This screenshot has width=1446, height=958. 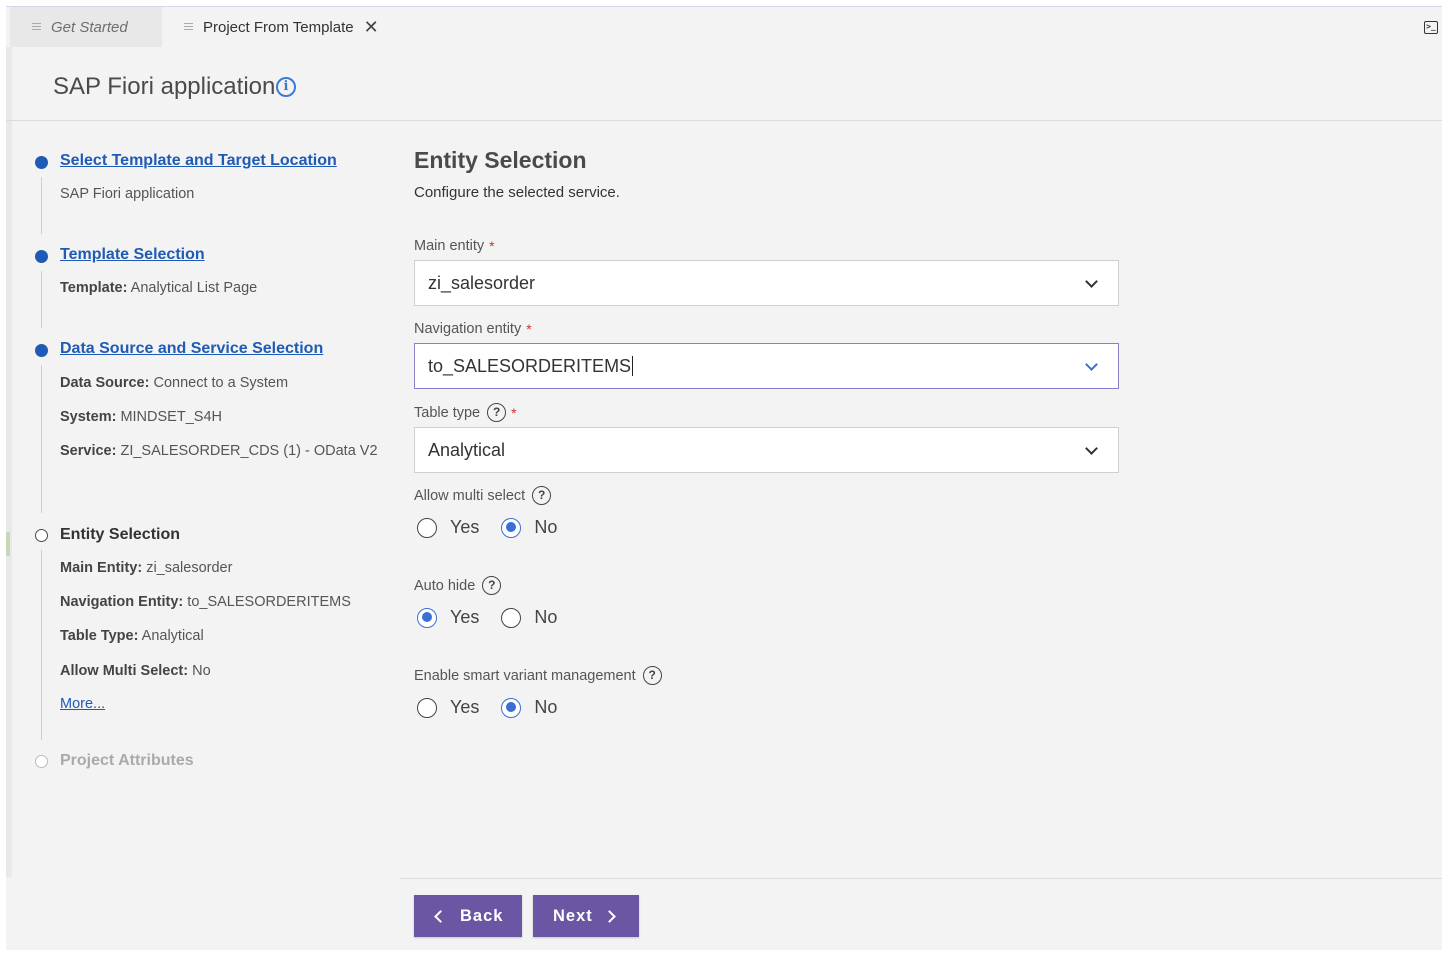 I want to click on detail-value: Analytical List Page, so click(x=194, y=288).